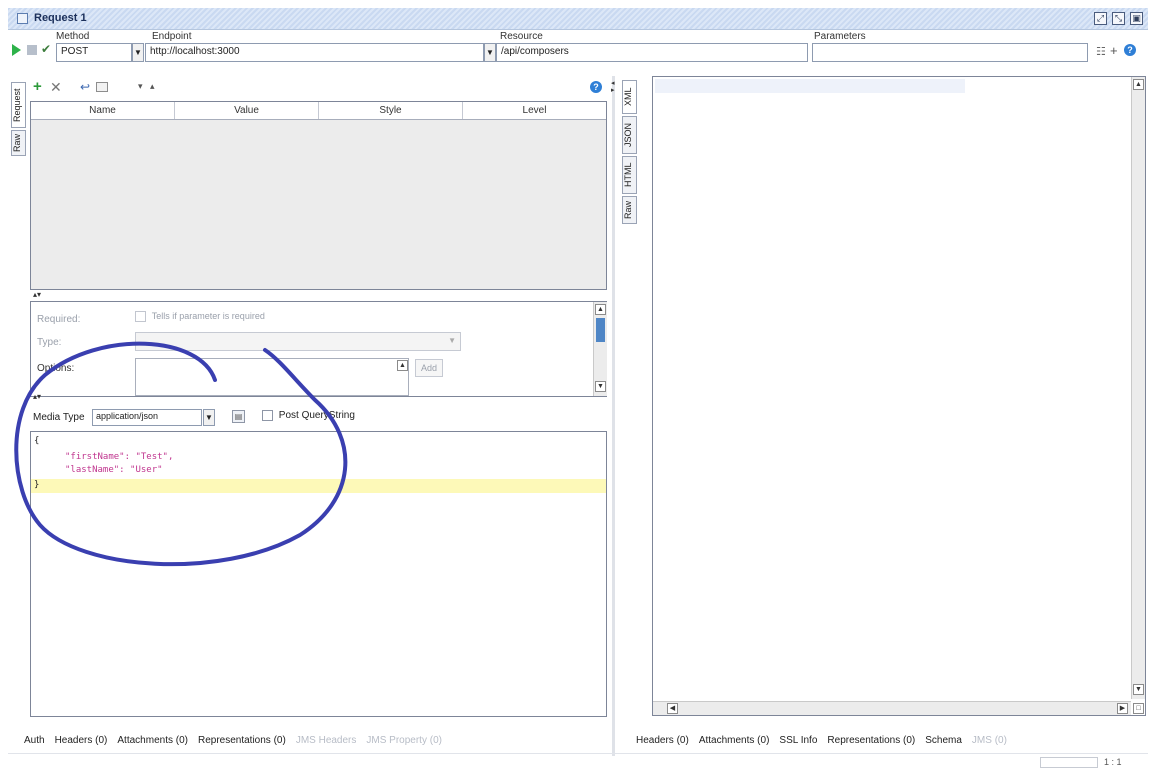 The height and width of the screenshot is (772, 1154). What do you see at coordinates (318, 195) in the screenshot?
I see `parameter-grid: Name Value Style Level` at bounding box center [318, 195].